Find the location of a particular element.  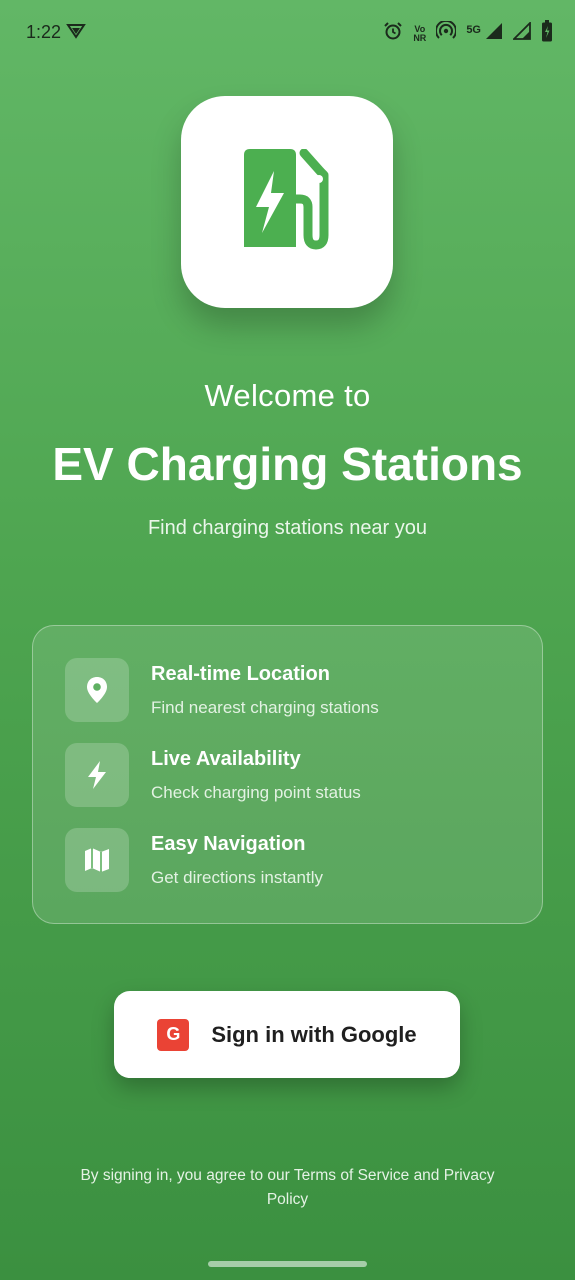

battery-icon is located at coordinates (547, 33).